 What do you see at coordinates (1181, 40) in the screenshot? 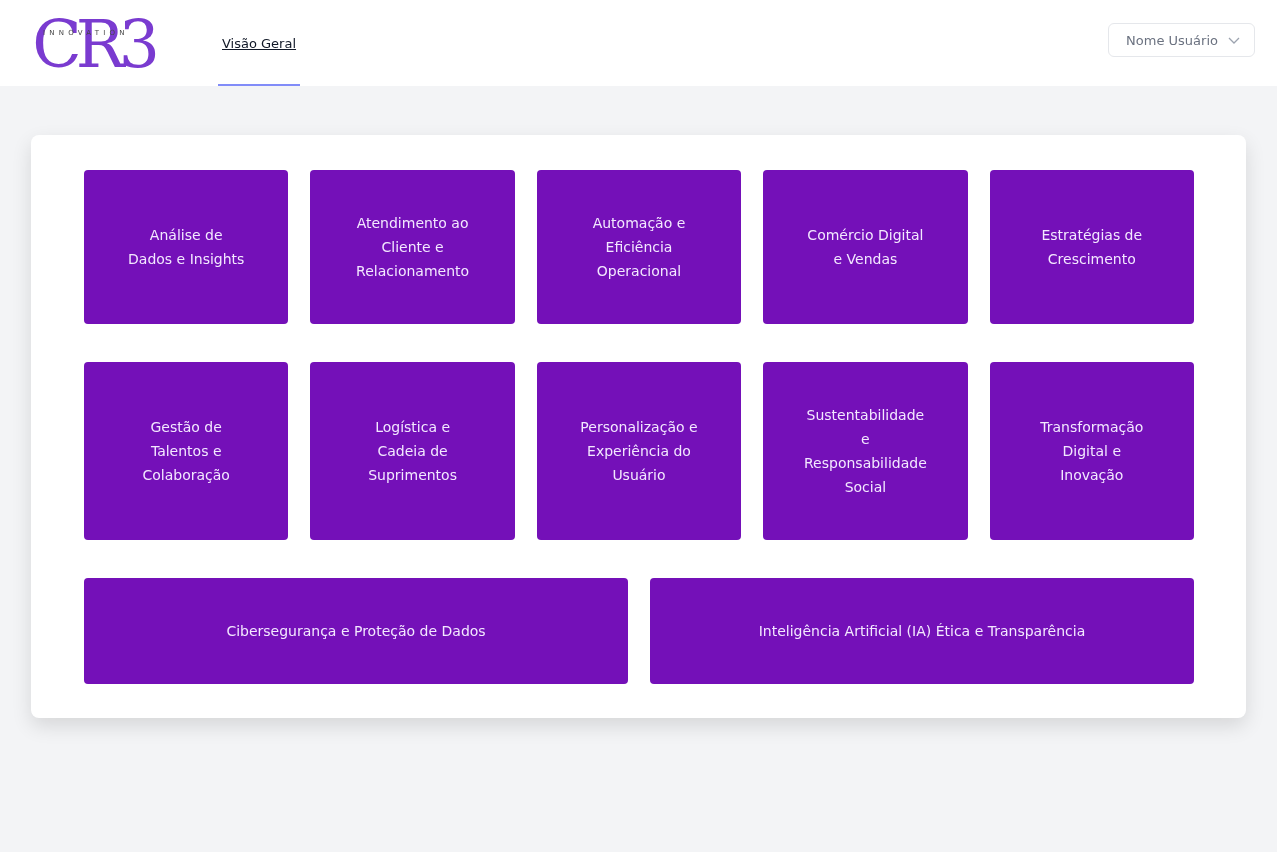
I see `user-menu: Nome Usuário` at bounding box center [1181, 40].